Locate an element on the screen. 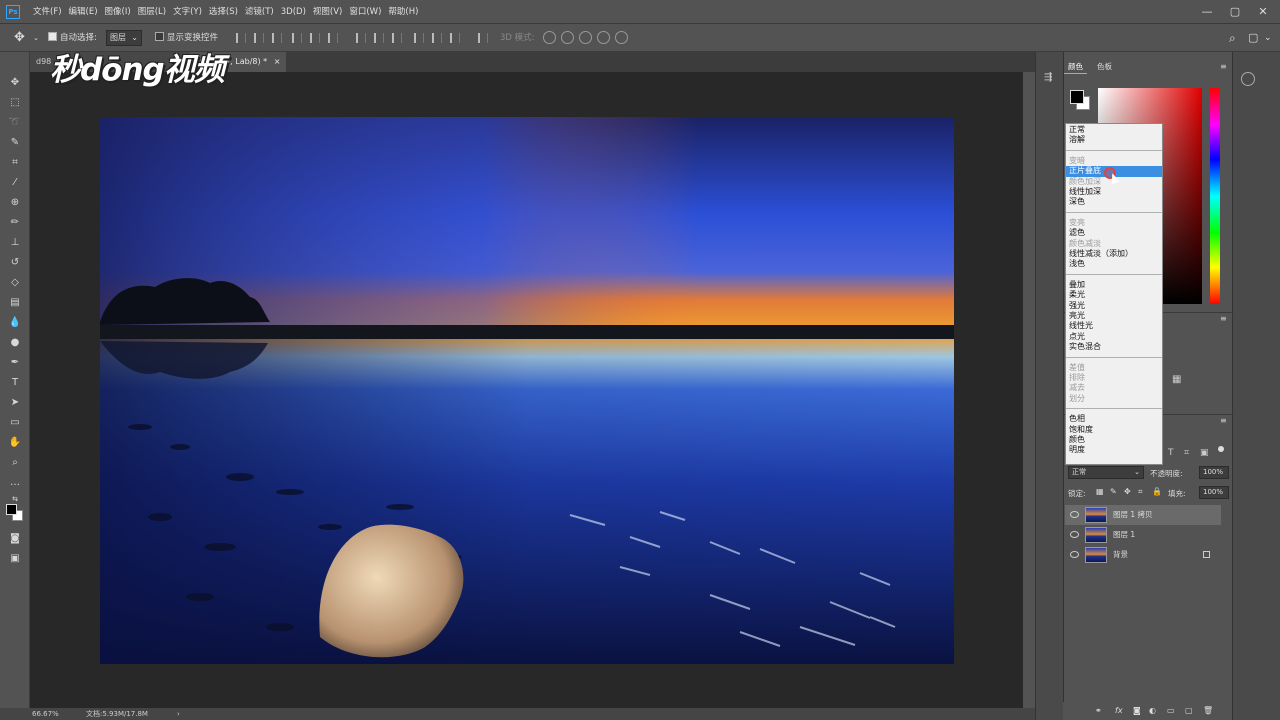 This screenshot has height=720, width=1280. align-right-icon is located at coordinates (333, 38).